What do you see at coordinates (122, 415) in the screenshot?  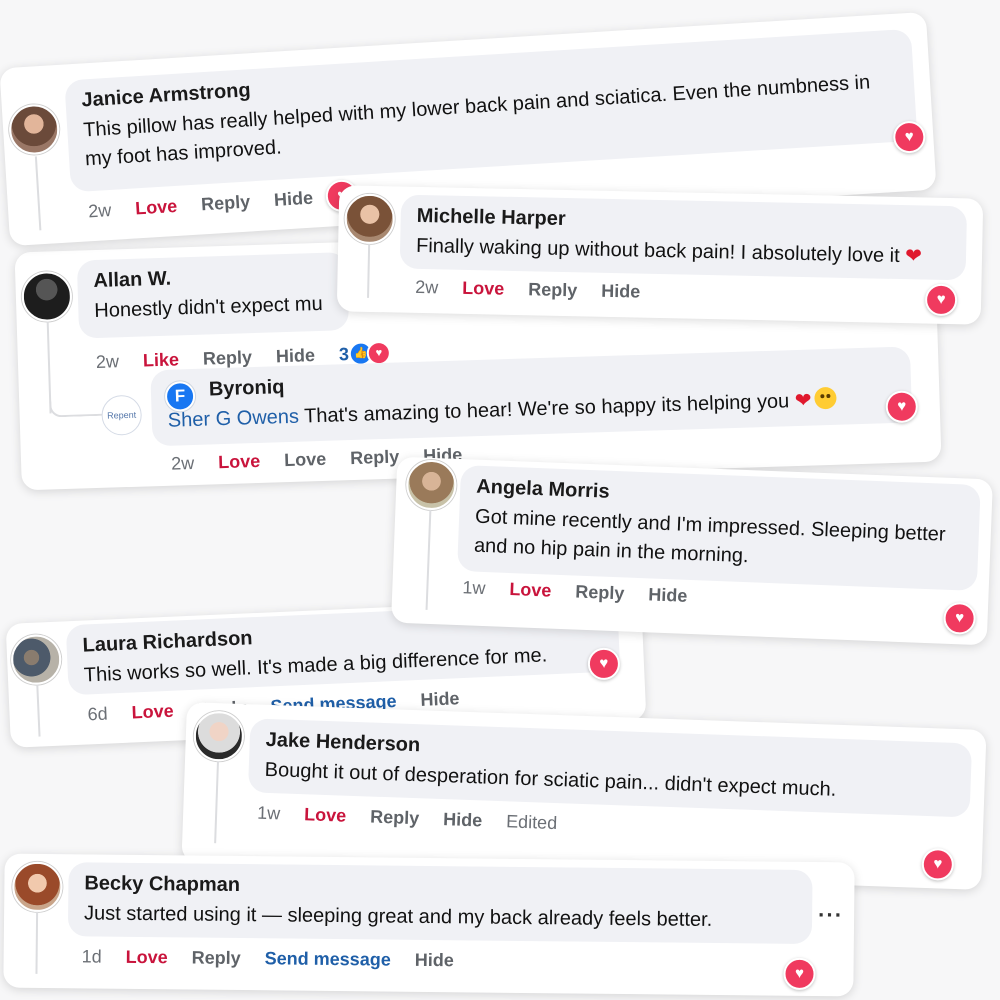 I see `repent-watermark: Repent` at bounding box center [122, 415].